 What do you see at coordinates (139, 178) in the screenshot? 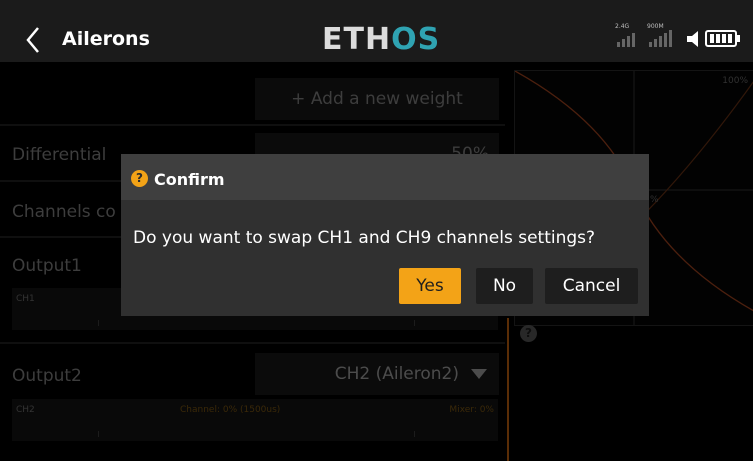
I see `question-icon: ?` at bounding box center [139, 178].